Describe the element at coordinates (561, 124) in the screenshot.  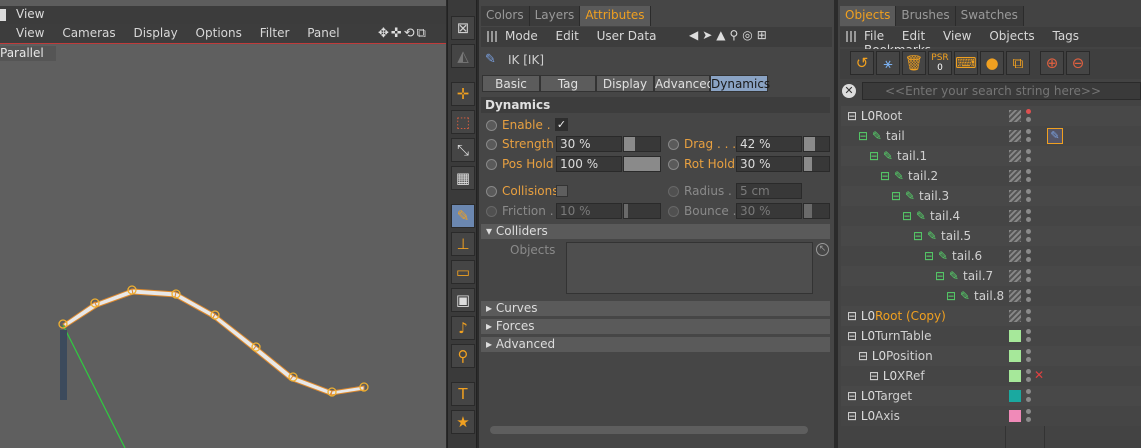
I see `enable-checkbox: ✓` at that location.